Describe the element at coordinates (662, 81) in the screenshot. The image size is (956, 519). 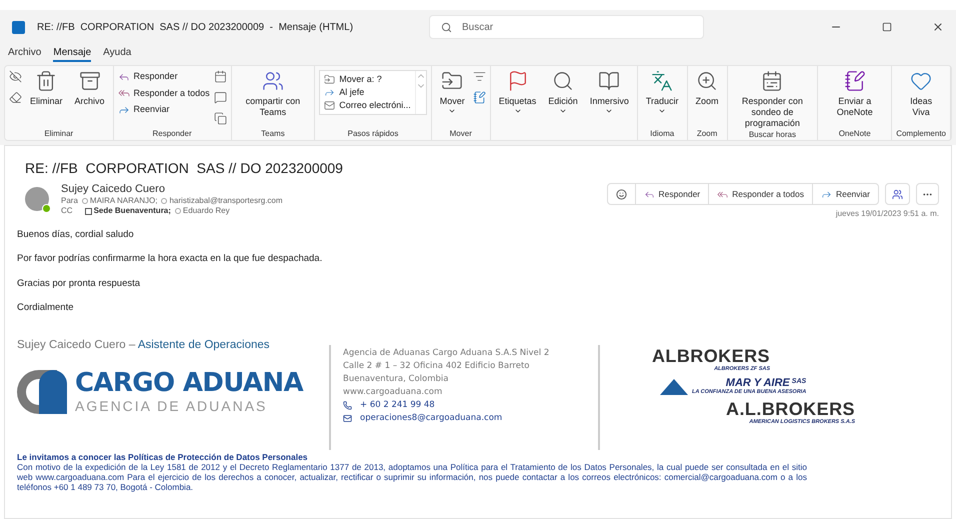
I see `translate-icon` at that location.